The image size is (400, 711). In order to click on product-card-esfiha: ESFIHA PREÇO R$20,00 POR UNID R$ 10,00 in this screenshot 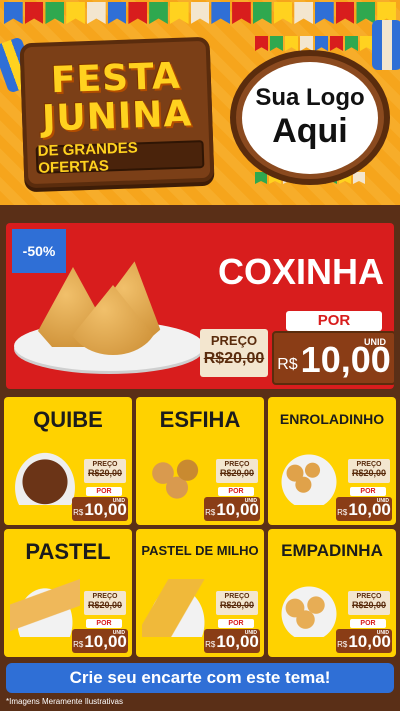, I will do `click(200, 461)`.